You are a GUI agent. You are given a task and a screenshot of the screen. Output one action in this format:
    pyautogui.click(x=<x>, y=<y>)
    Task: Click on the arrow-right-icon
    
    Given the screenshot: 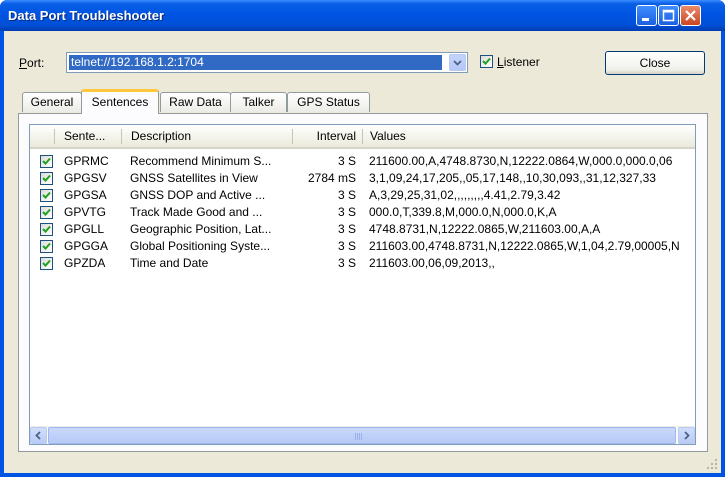 What is the action you would take?
    pyautogui.click(x=687, y=435)
    